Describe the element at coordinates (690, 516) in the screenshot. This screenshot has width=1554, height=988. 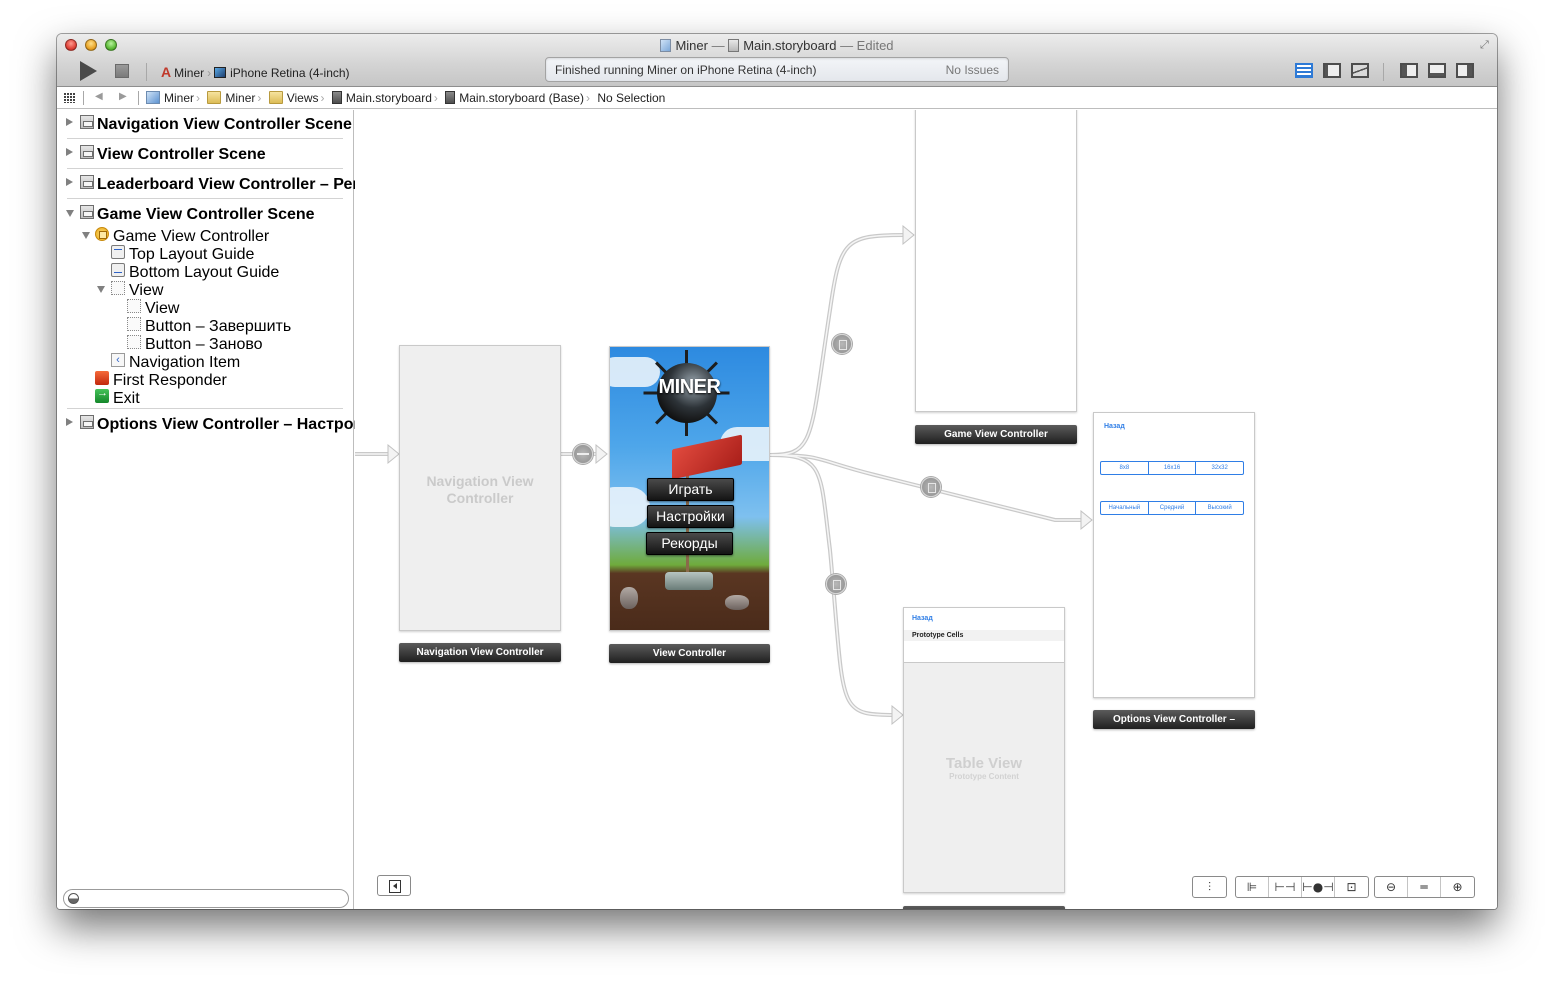
I see `settings-button: Настройки` at that location.